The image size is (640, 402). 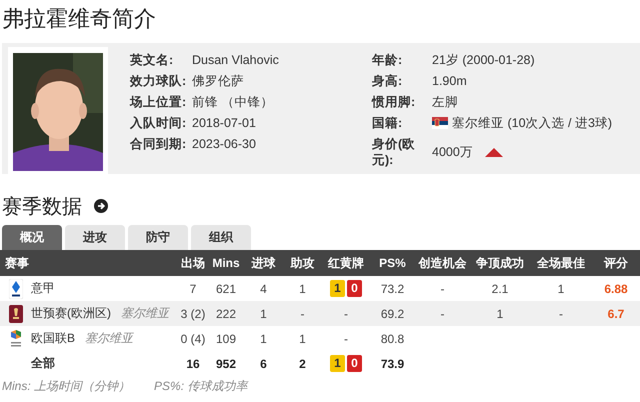 What do you see at coordinates (224, 144) in the screenshot?
I see `field-value: 2023-06-30` at bounding box center [224, 144].